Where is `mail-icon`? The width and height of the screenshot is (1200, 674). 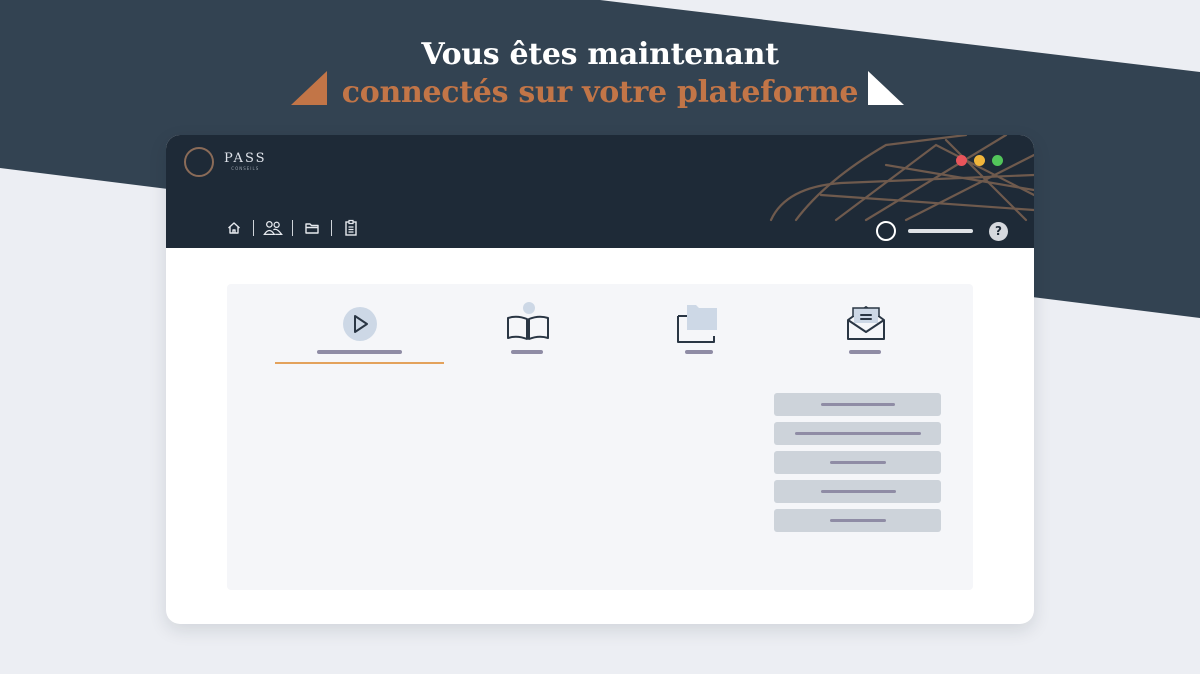
mail-icon is located at coordinates (866, 323).